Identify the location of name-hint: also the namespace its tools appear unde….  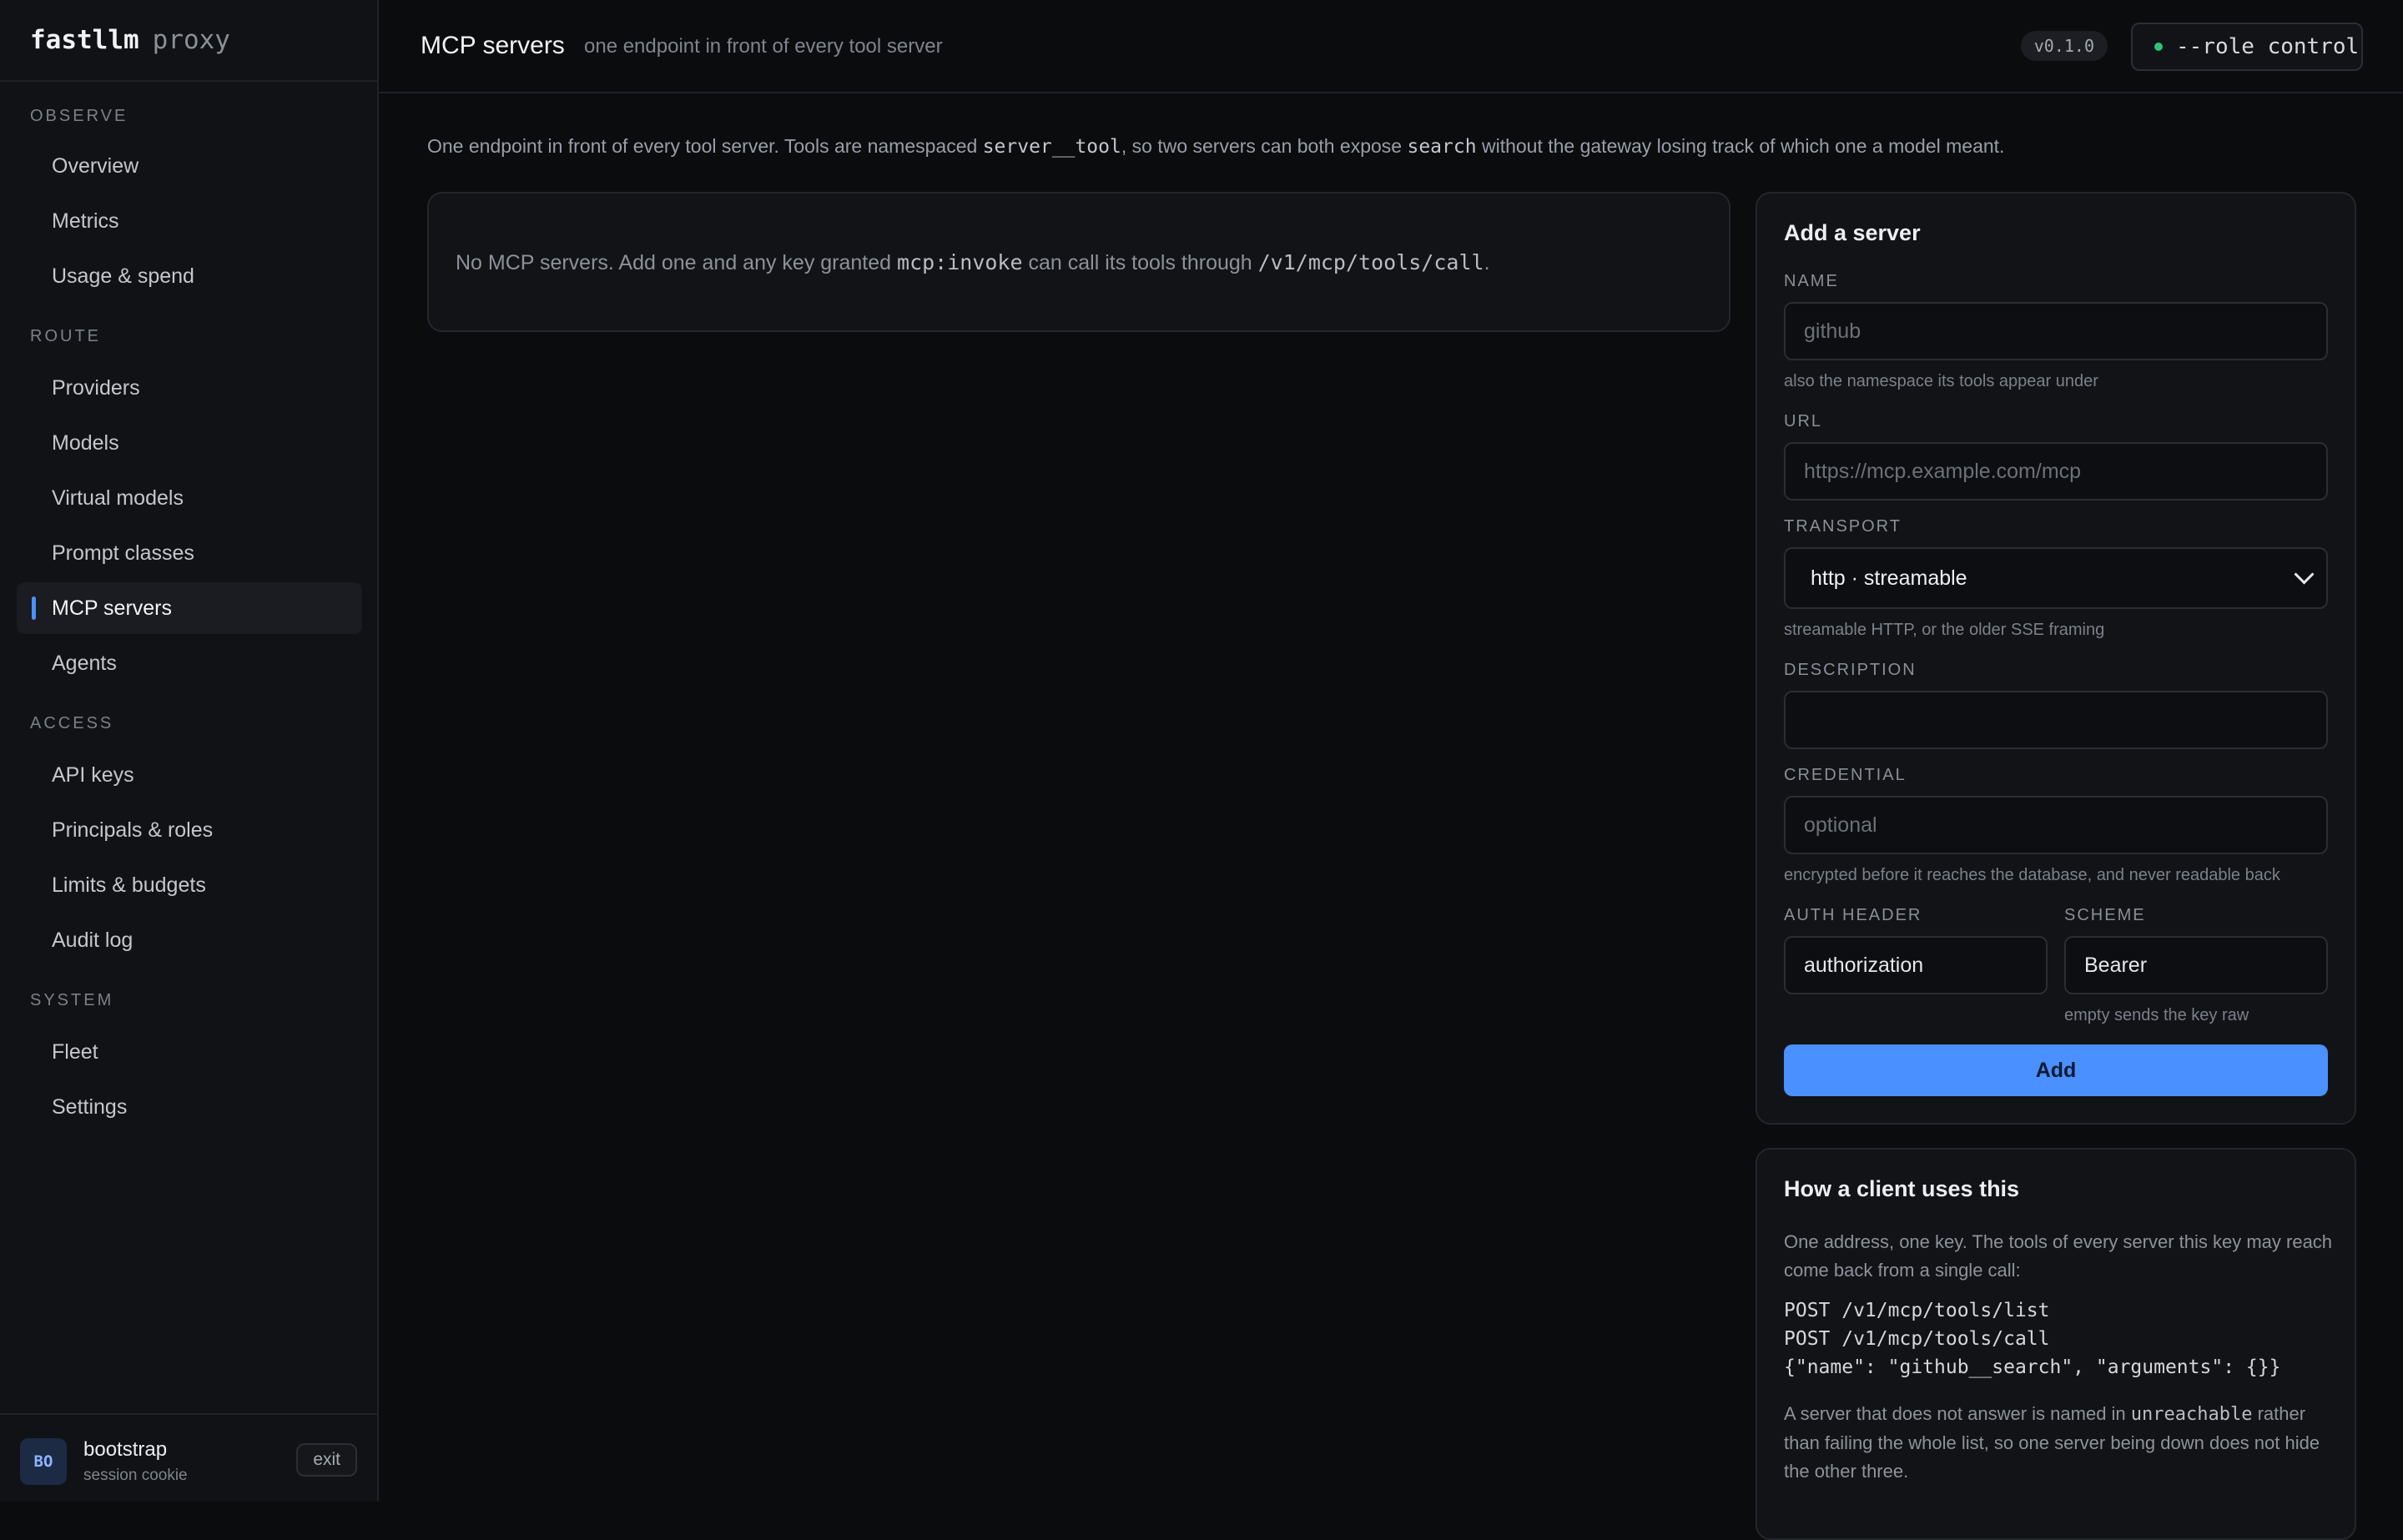
(1941, 381).